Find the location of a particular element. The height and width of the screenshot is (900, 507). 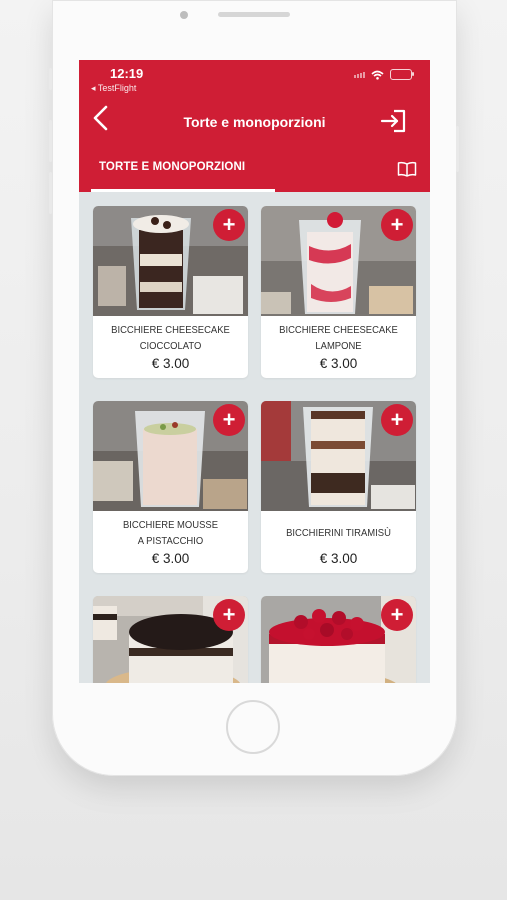

mute-switch is located at coordinates (50, 79).